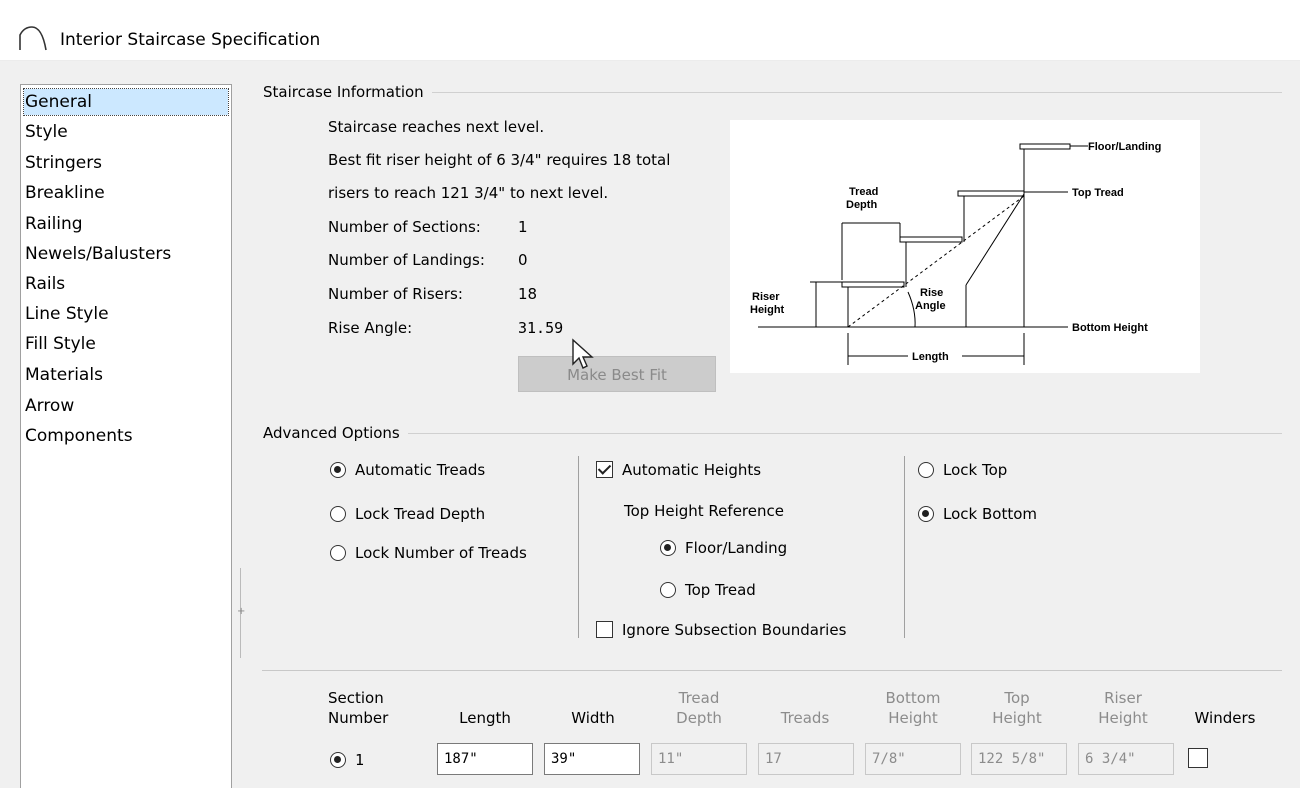 This screenshot has width=1300, height=788. What do you see at coordinates (420, 514) in the screenshot?
I see `lock-tread-depth-label: Lock Tread Depth` at bounding box center [420, 514].